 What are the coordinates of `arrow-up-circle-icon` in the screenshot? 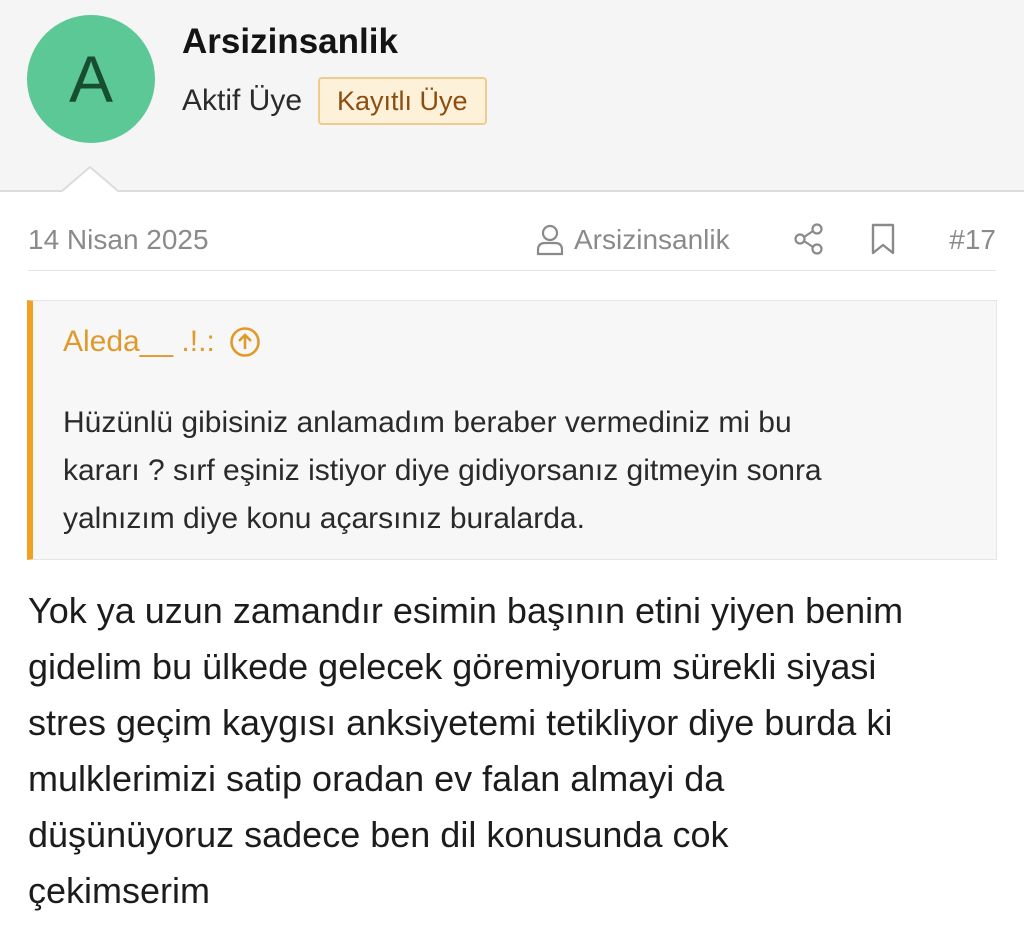 It's located at (245, 342).